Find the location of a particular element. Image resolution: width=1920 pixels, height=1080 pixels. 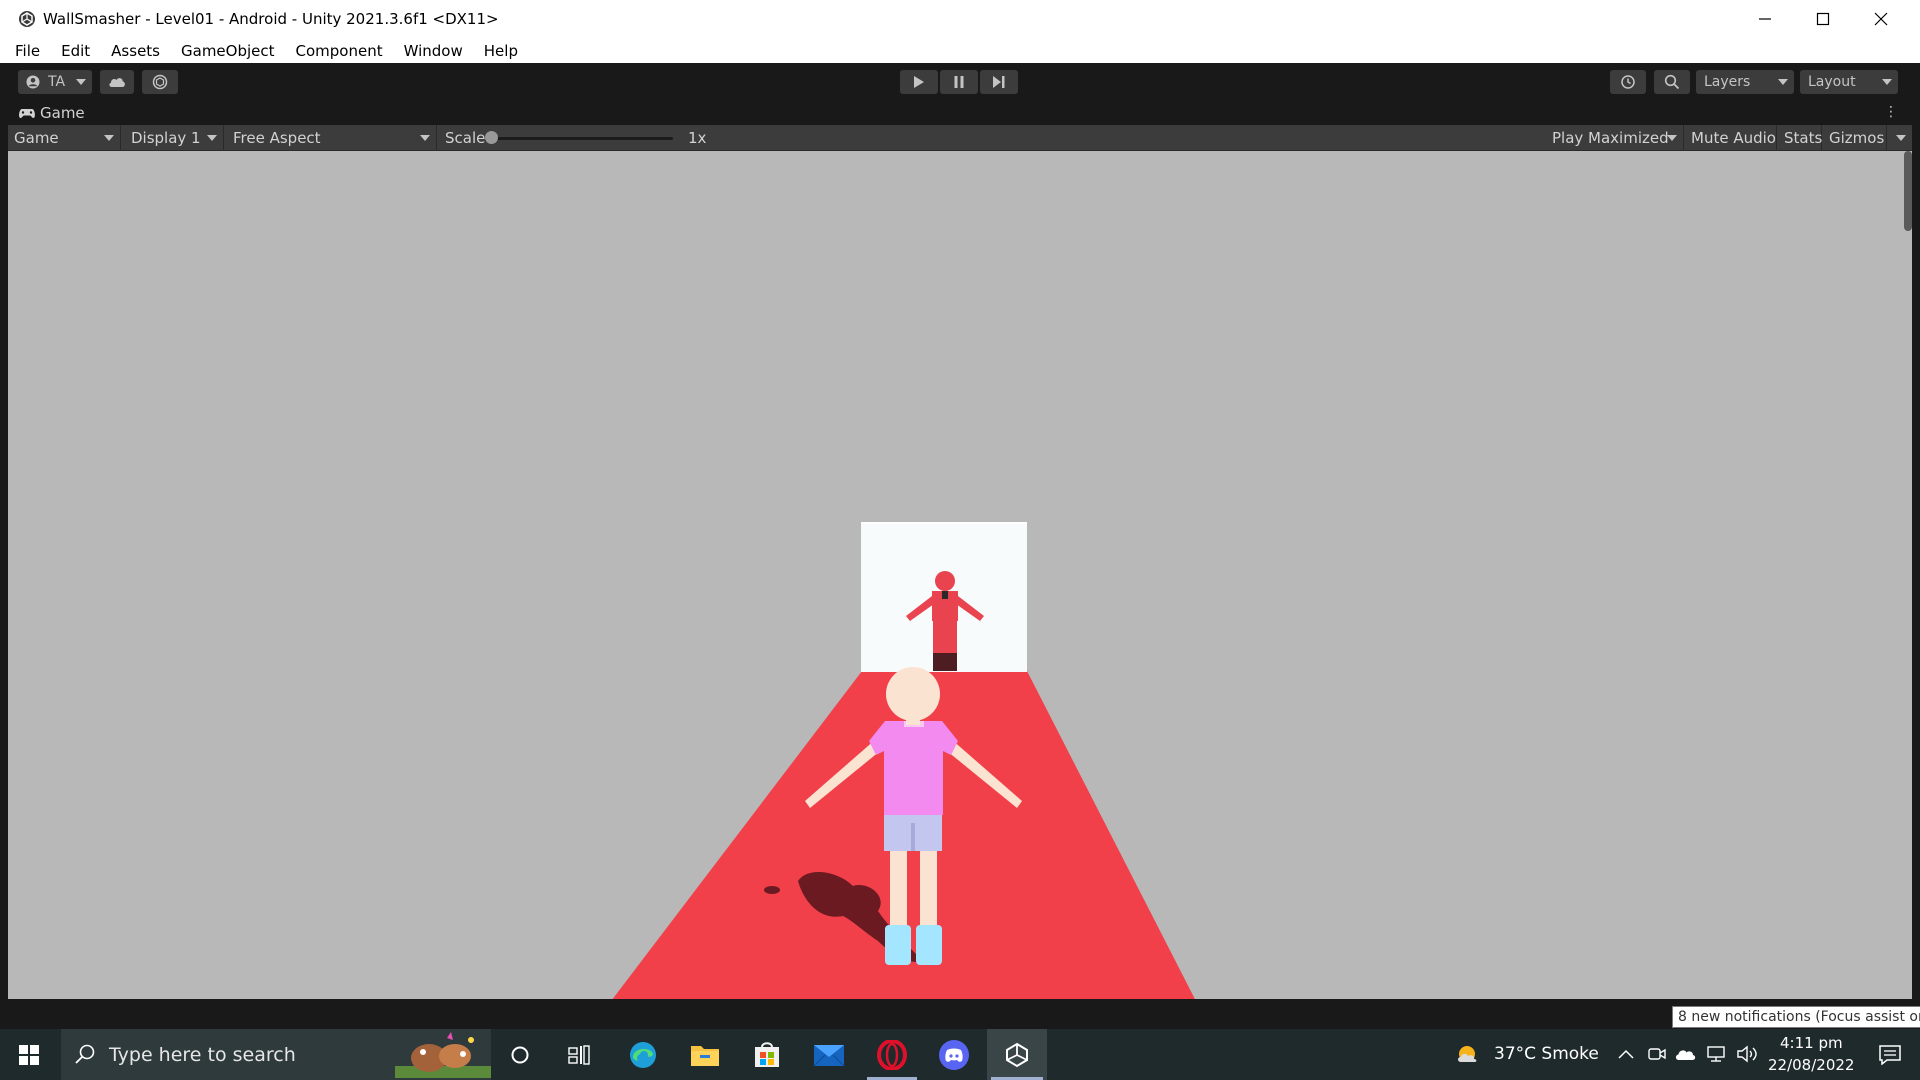

pause-icon is located at coordinates (959, 82).